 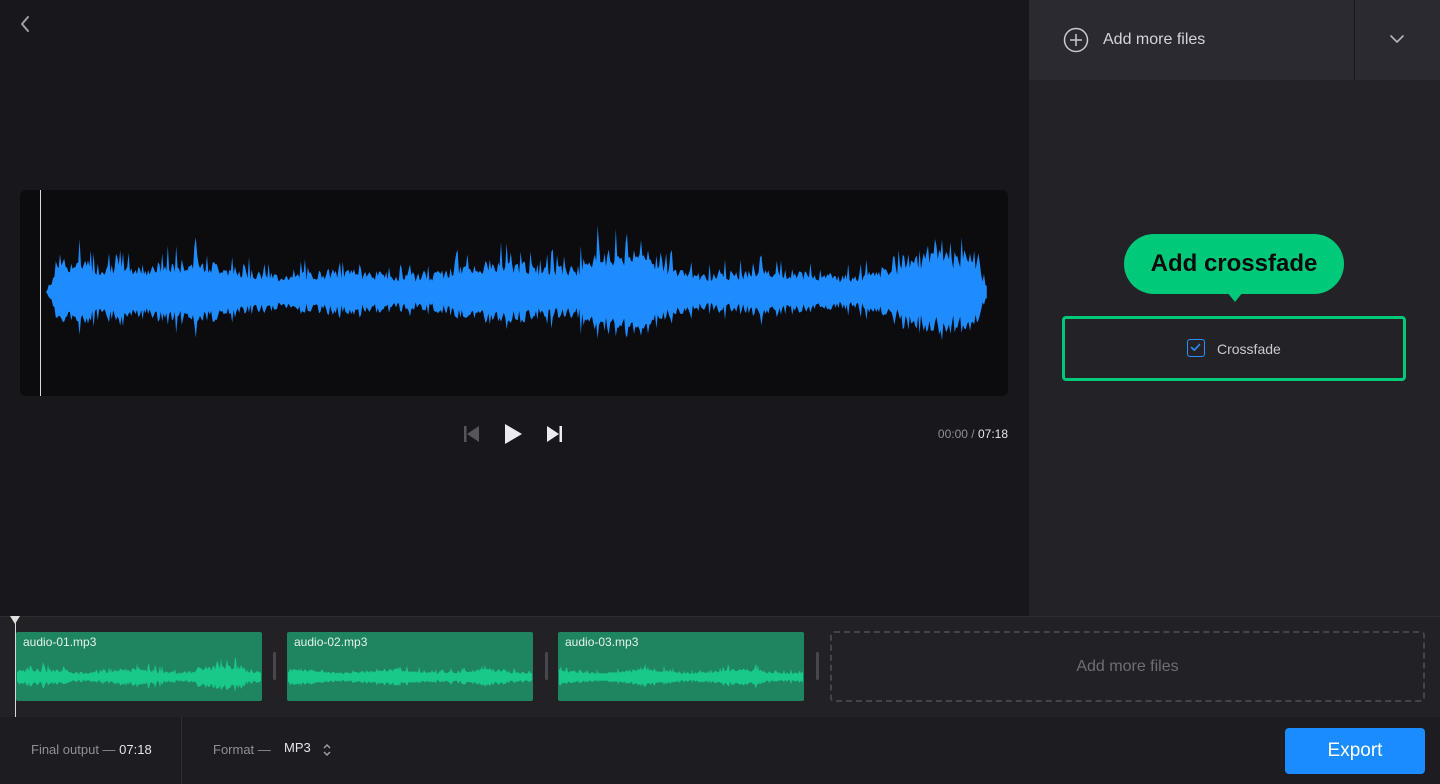 I want to click on format-select: MP3, so click(x=311, y=750).